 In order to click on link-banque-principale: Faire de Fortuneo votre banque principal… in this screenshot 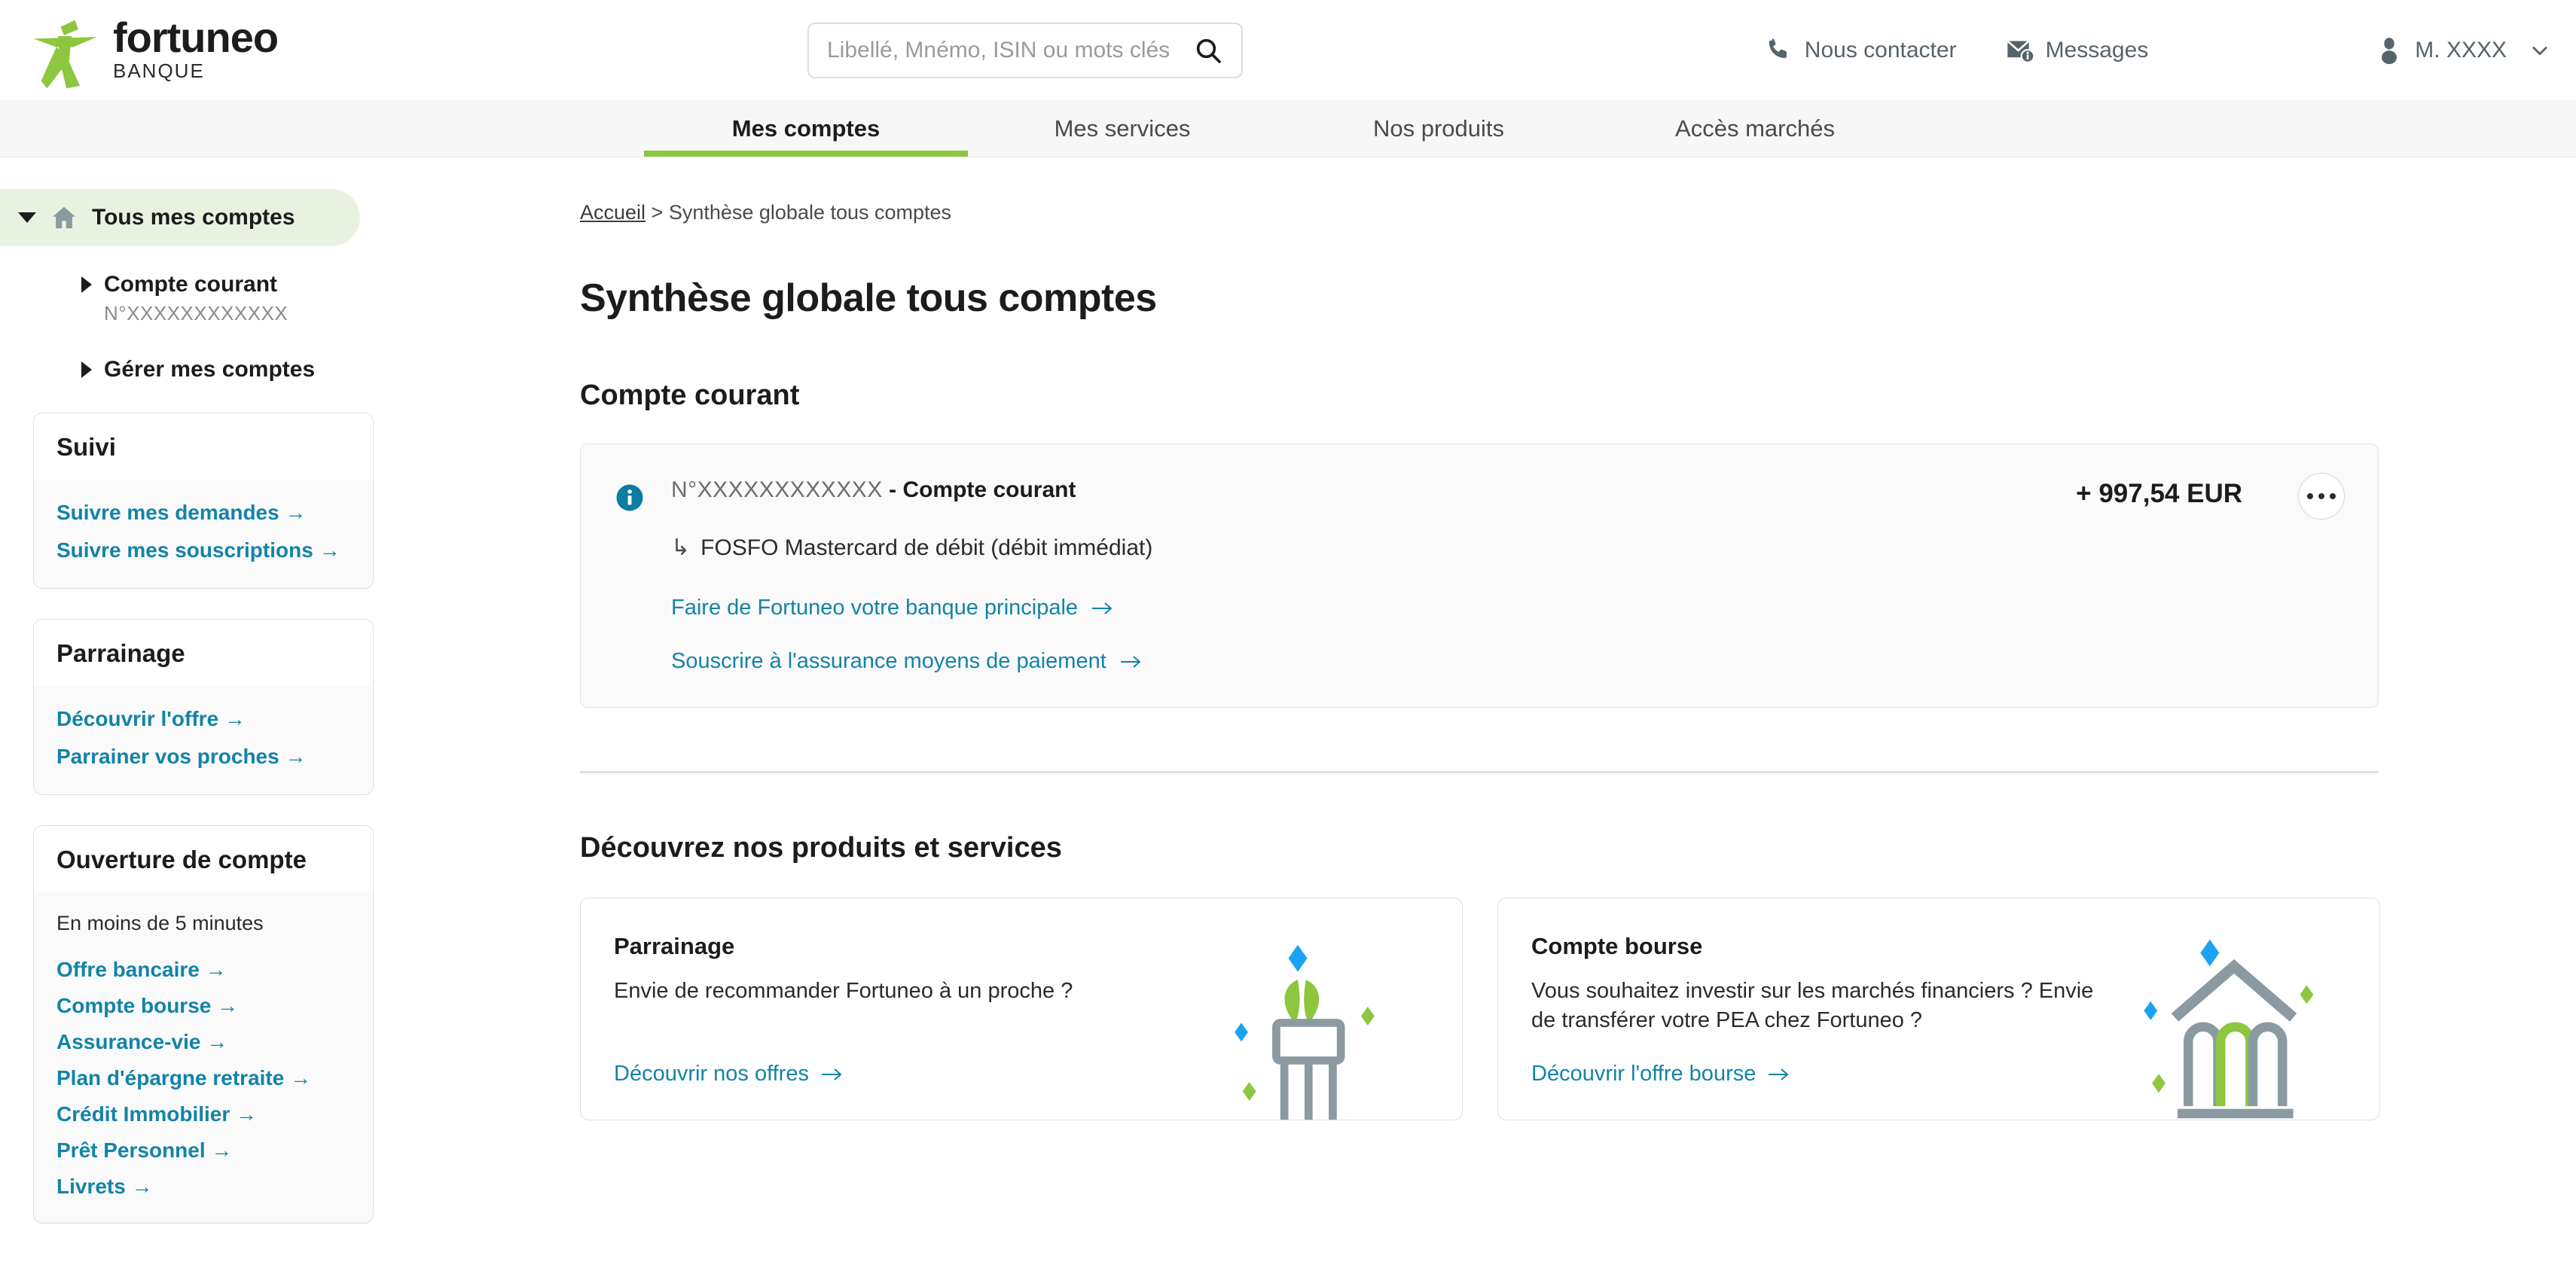, I will do `click(893, 608)`.